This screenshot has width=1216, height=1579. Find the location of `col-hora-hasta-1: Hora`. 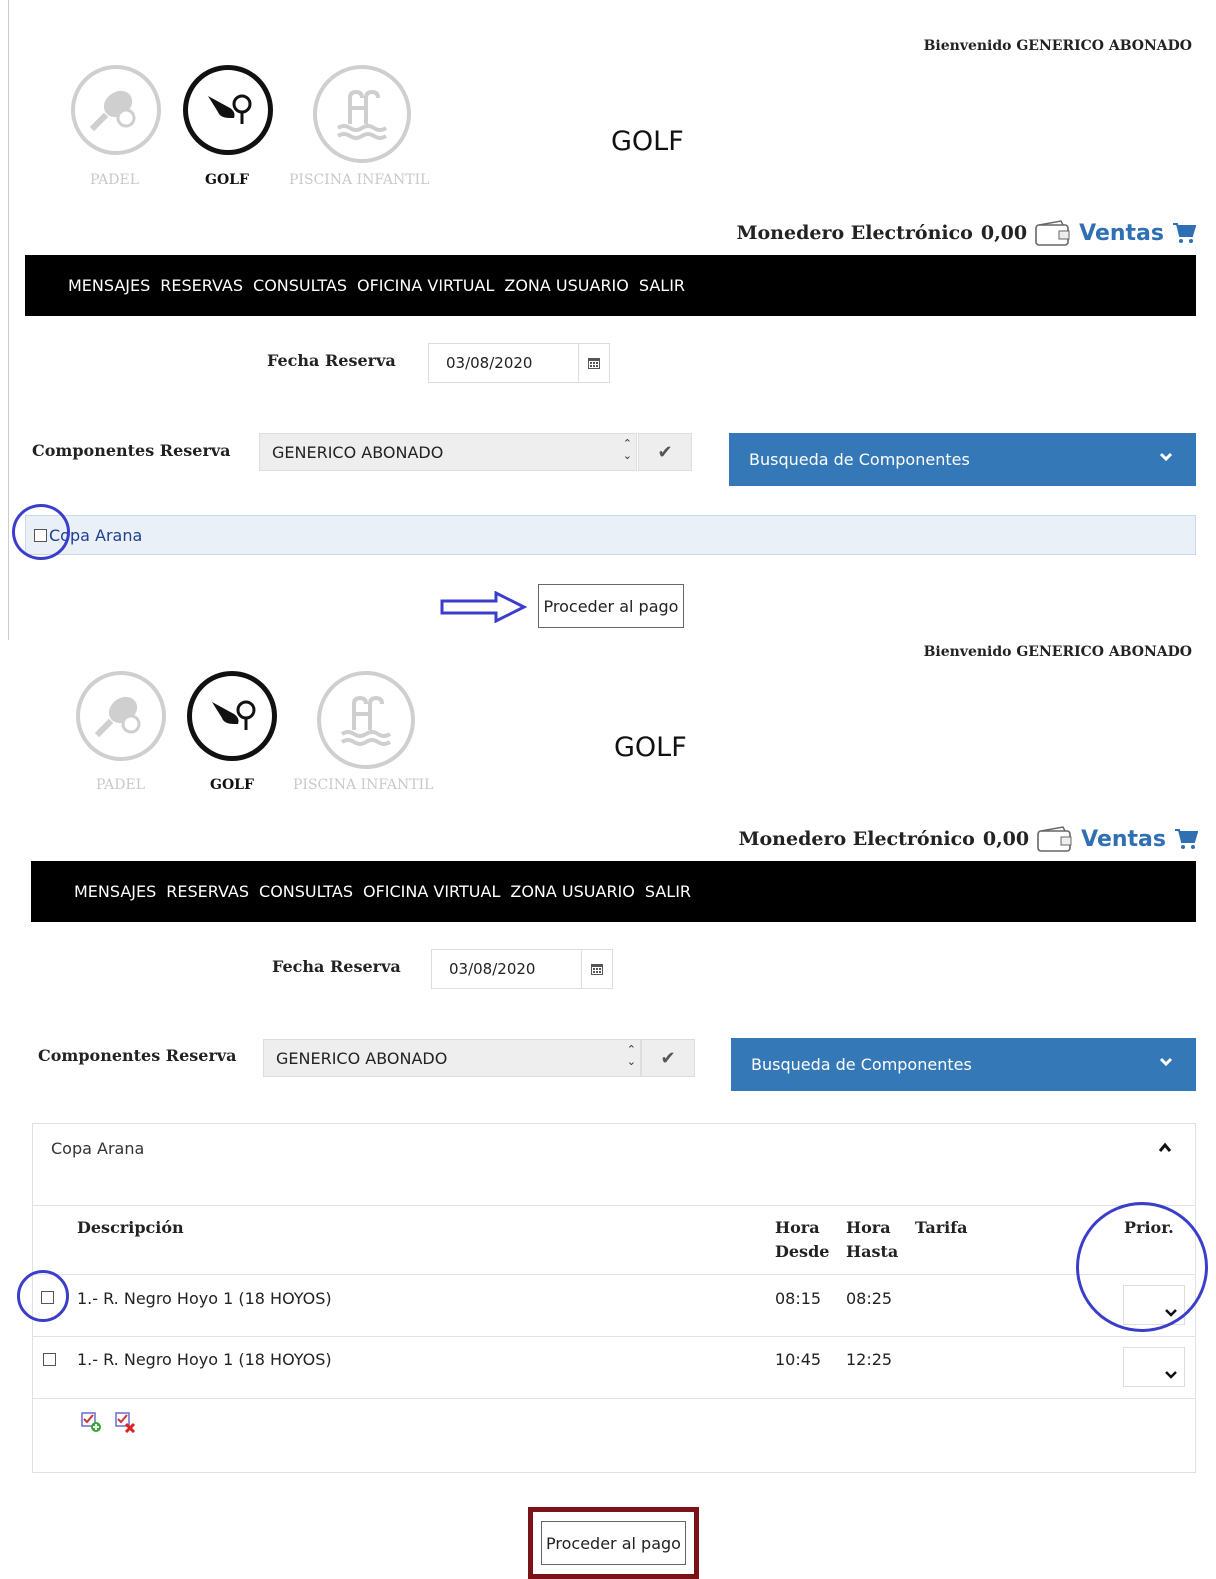

col-hora-hasta-1: Hora is located at coordinates (868, 1227).